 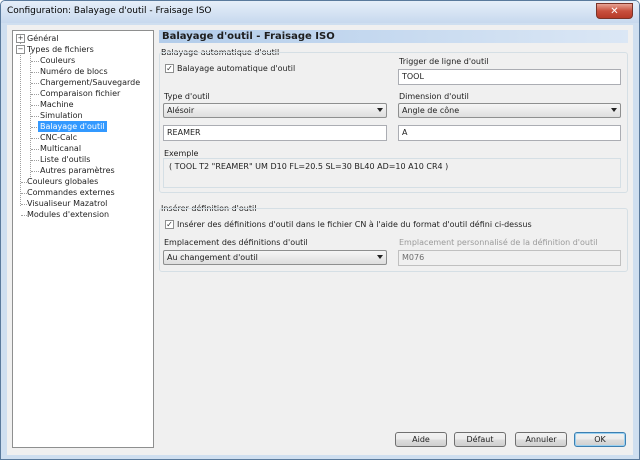 What do you see at coordinates (236, 242) in the screenshot?
I see `location-label: Emplacement des définitions d'outil` at bounding box center [236, 242].